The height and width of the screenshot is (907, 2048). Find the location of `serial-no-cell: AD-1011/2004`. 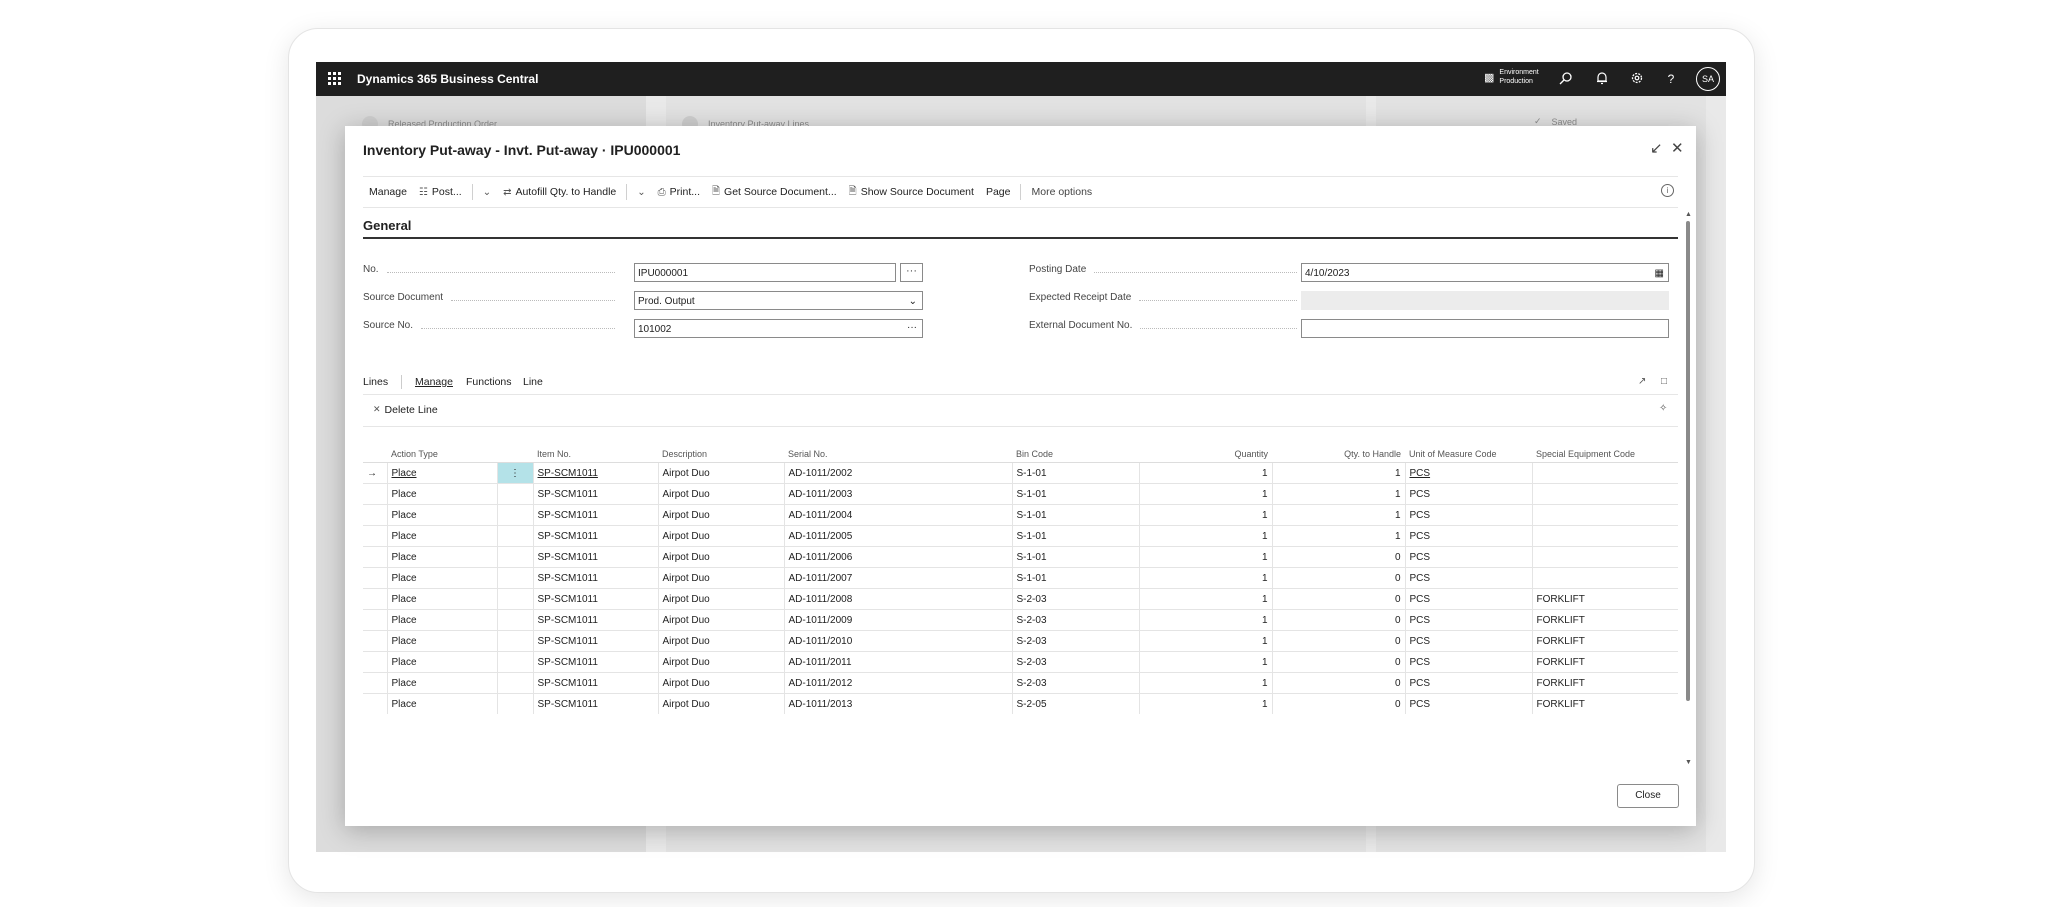

serial-no-cell: AD-1011/2004 is located at coordinates (898, 515).